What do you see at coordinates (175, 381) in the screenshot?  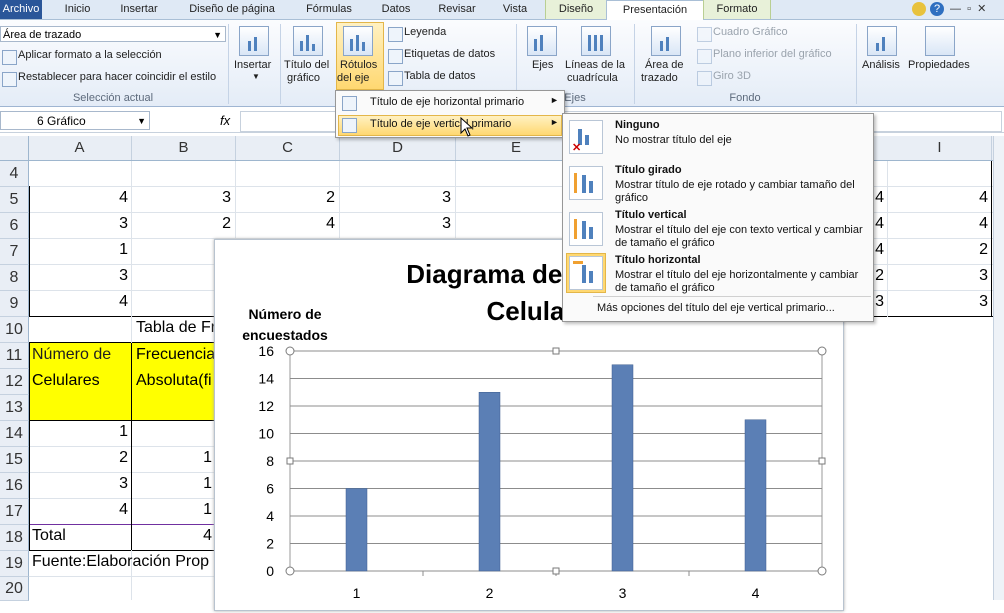 I see `header-frequency-line2: Absoluta(fi` at bounding box center [175, 381].